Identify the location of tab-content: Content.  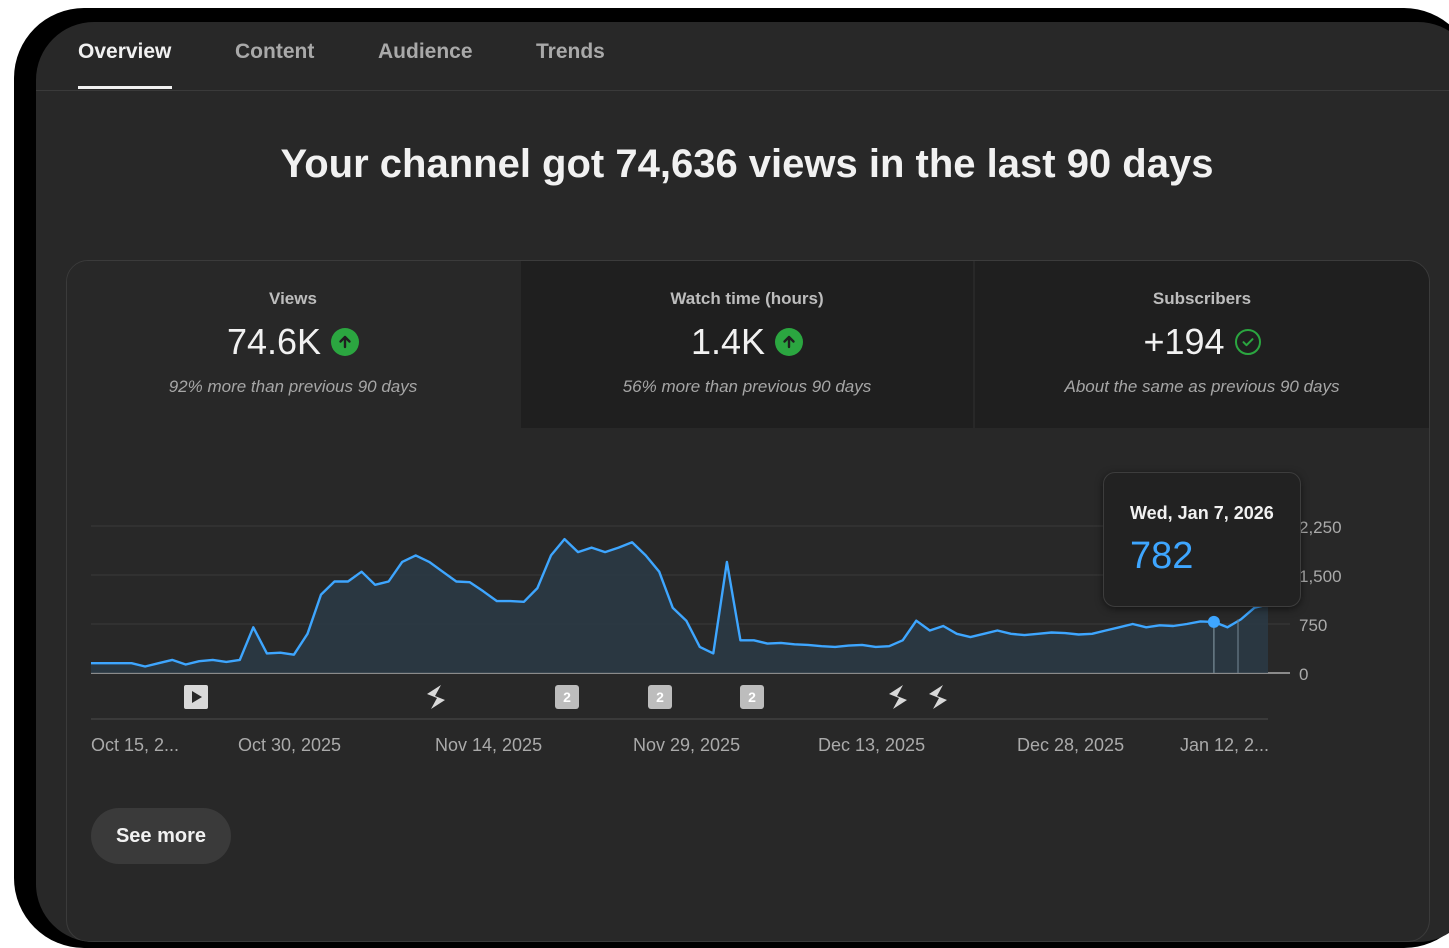
(274, 52).